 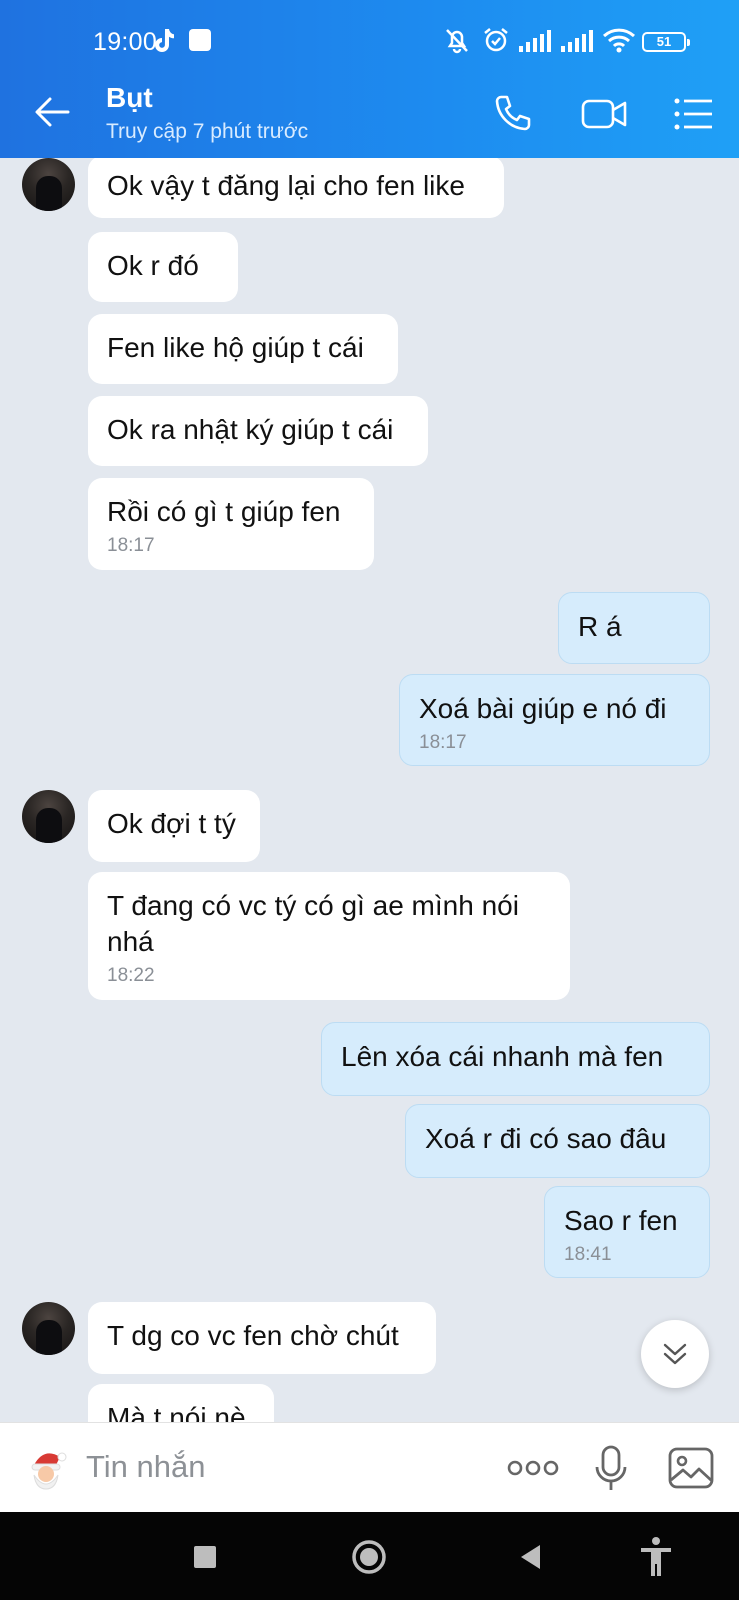 What do you see at coordinates (634, 628) in the screenshot?
I see `message-outgoing: R á` at bounding box center [634, 628].